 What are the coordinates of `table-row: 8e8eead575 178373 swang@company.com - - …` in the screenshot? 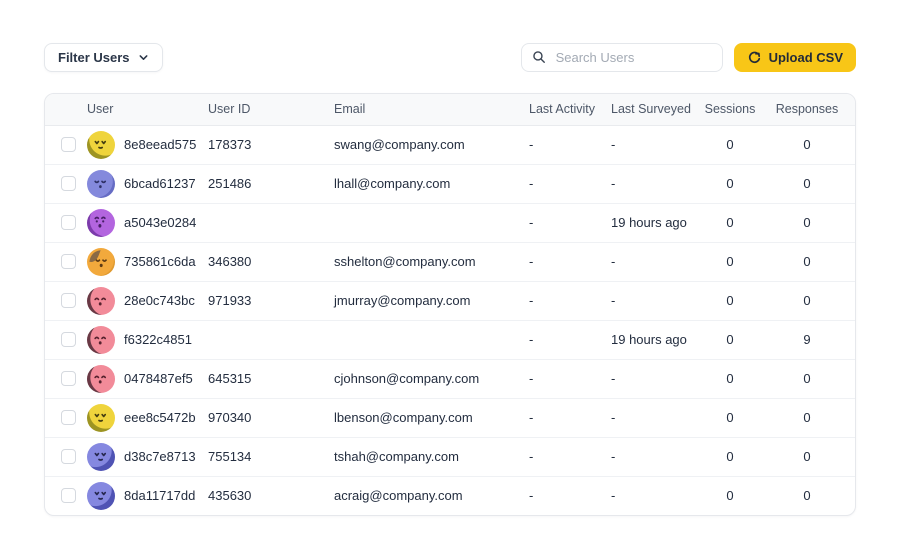 It's located at (450, 144).